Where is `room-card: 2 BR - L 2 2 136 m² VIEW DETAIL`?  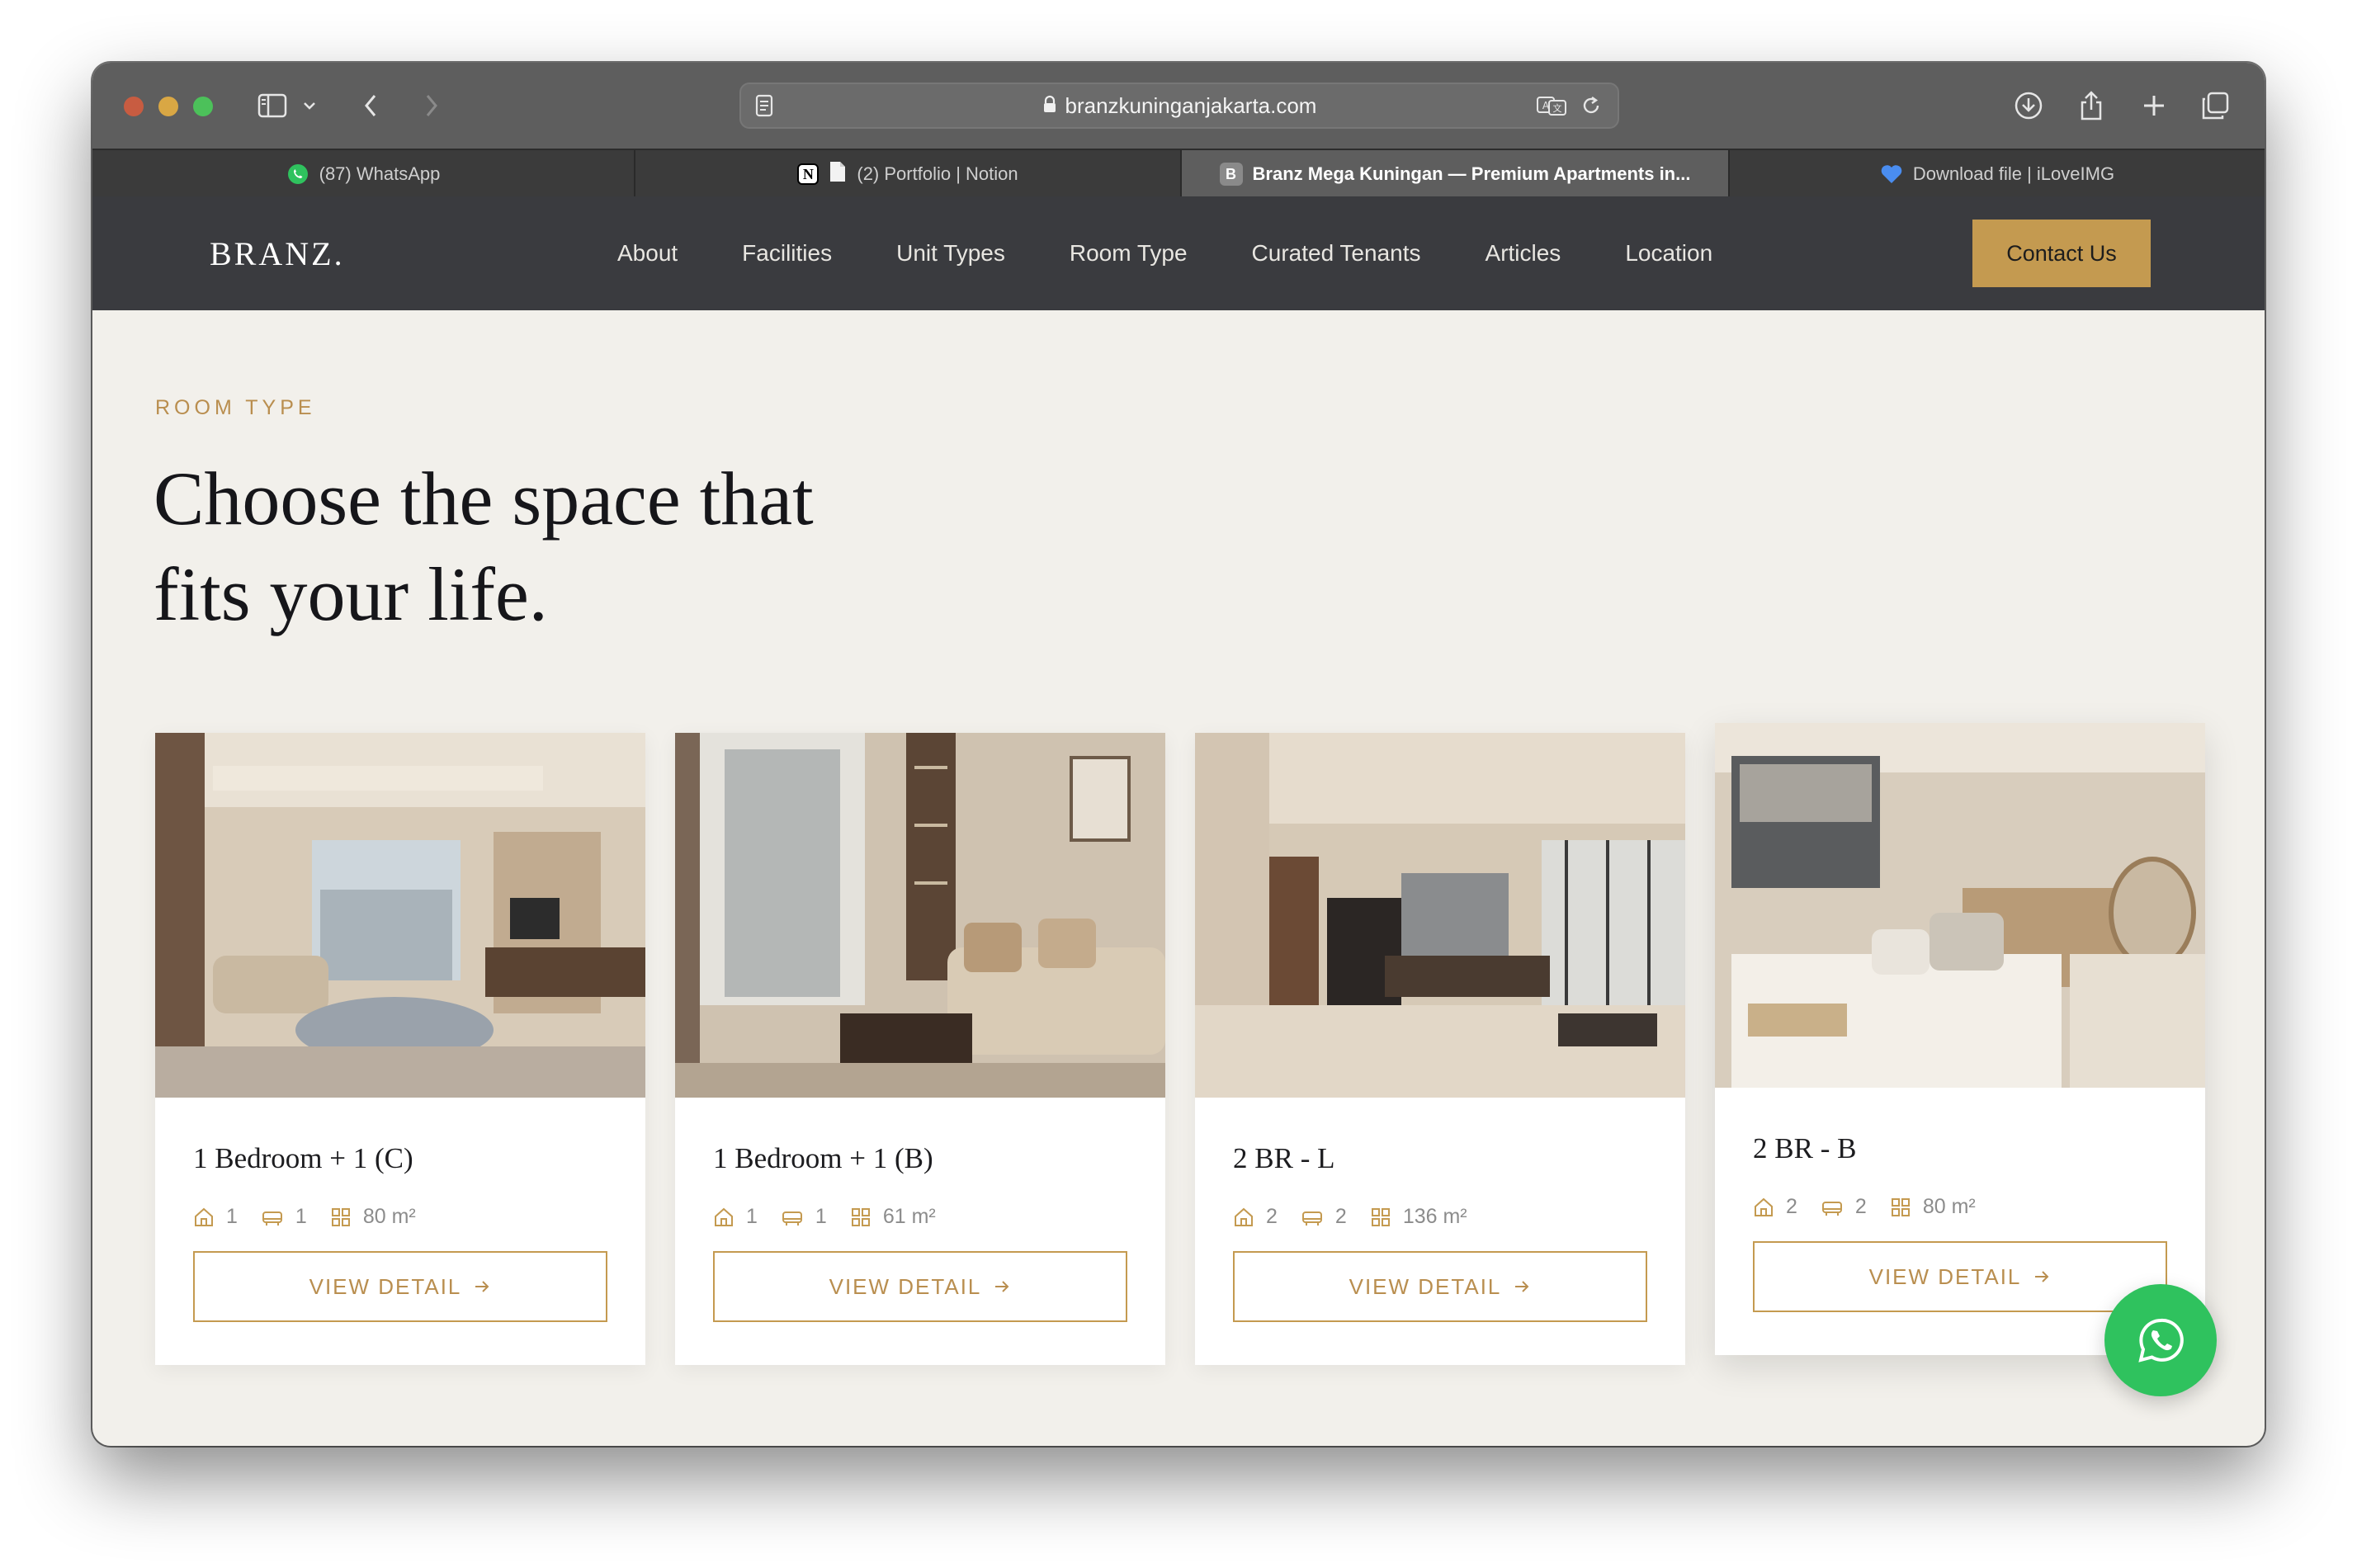
room-card: 2 BR - L 2 2 136 m² VIEW DETAIL is located at coordinates (1440, 1049).